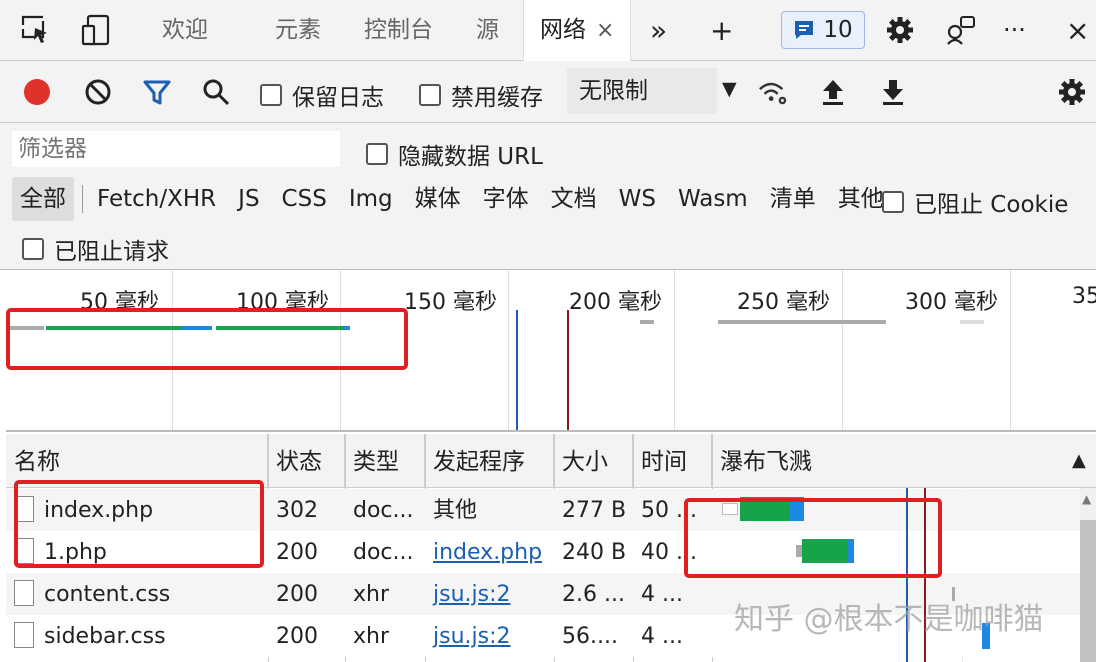 Image resolution: width=1096 pixels, height=662 pixels. I want to click on disable-cache-checkbox: 禁用缓存, so click(481, 95).